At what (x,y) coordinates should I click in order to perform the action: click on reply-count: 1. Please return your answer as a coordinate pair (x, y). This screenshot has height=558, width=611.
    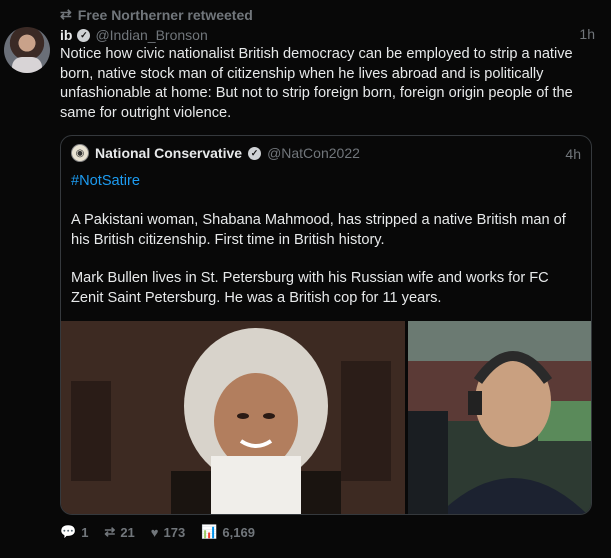
    Looking at the image, I should click on (85, 532).